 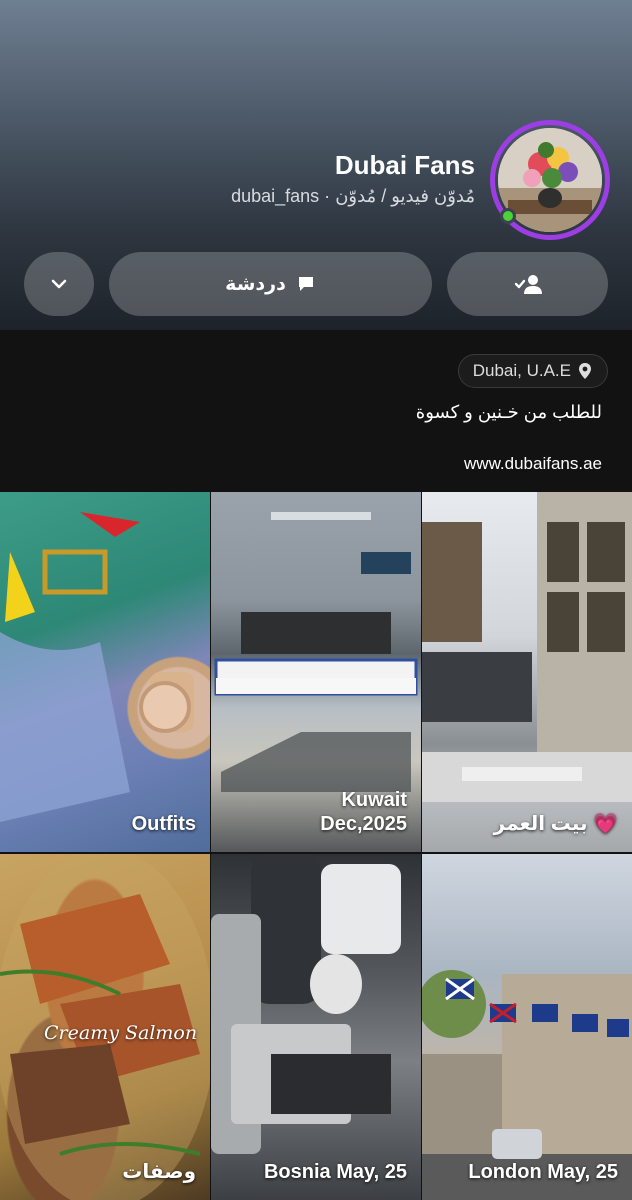 What do you see at coordinates (159, 1172) in the screenshot?
I see `highlight-caption: وصفات` at bounding box center [159, 1172].